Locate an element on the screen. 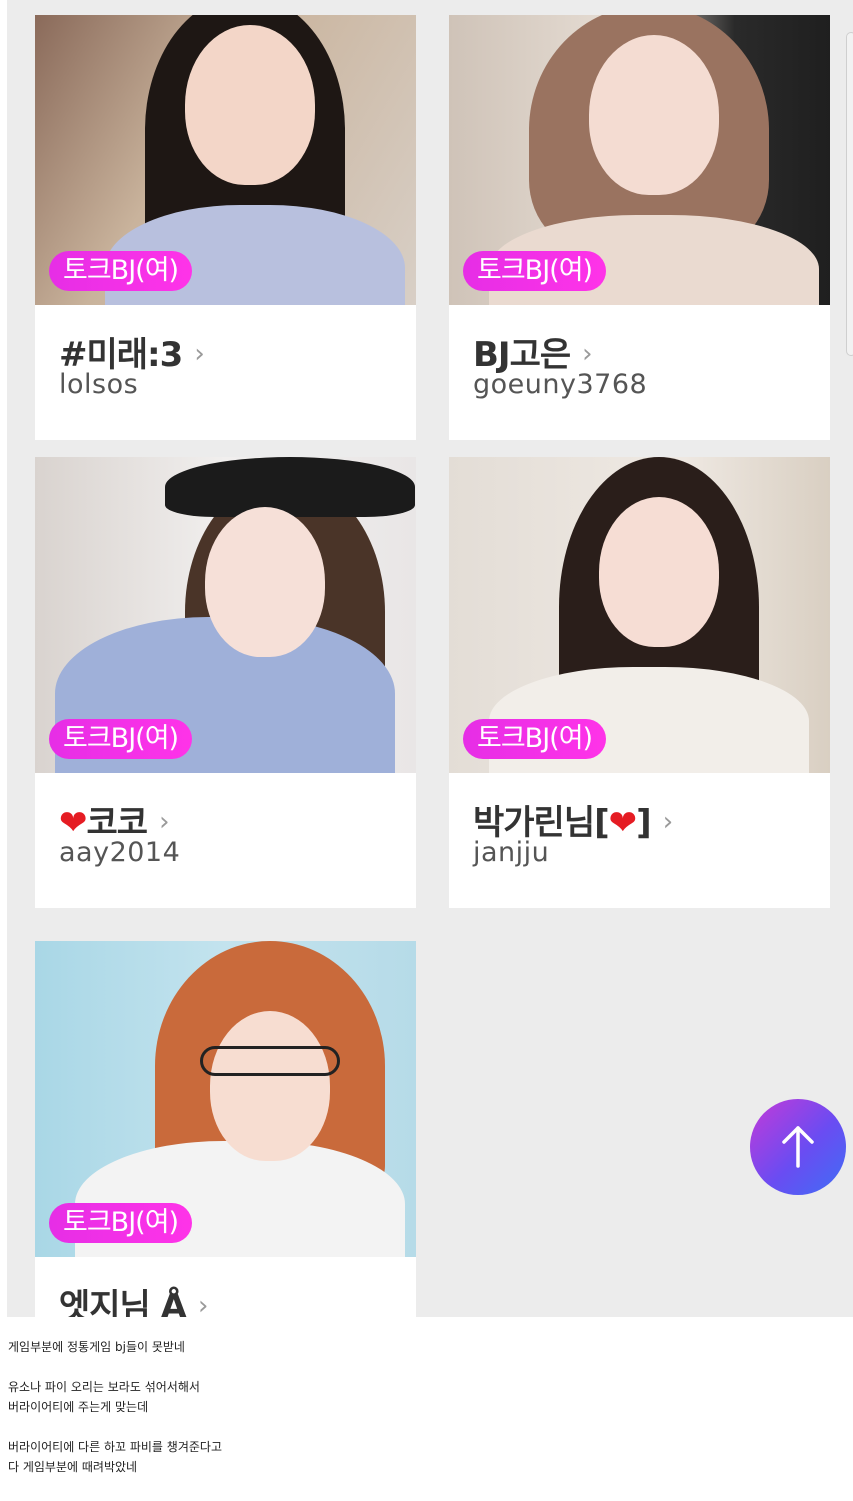 This screenshot has height=1501, width=853. bj-card: 토크BJ(여) 박가린님[❤] › janjju is located at coordinates (639, 682).